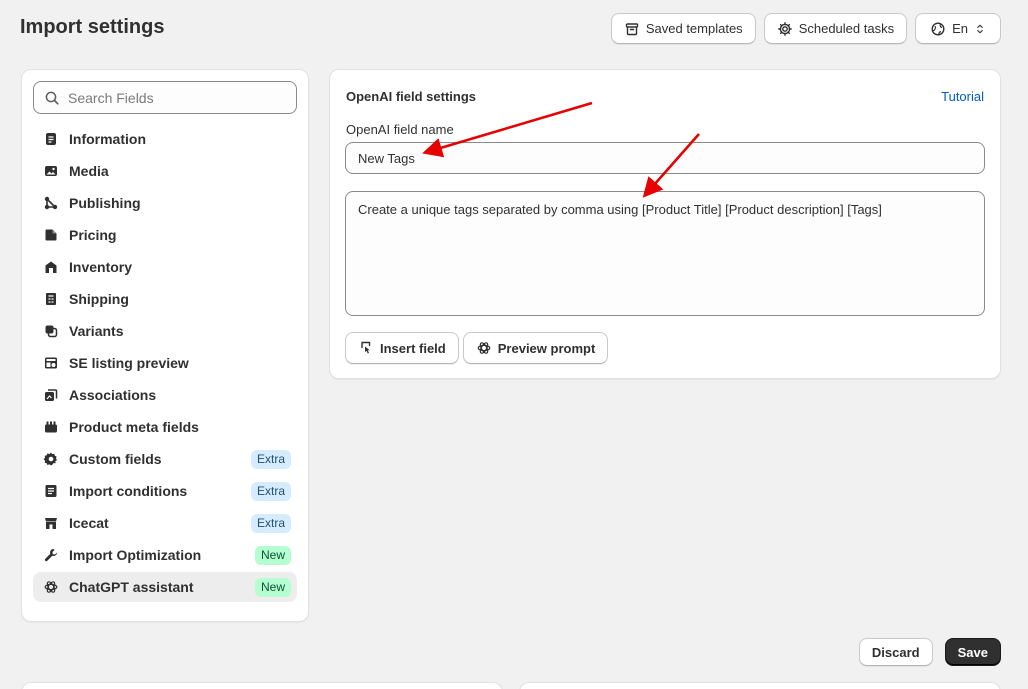  I want to click on sidebar-item-custom-fields: Custom fields Extra, so click(165, 459).